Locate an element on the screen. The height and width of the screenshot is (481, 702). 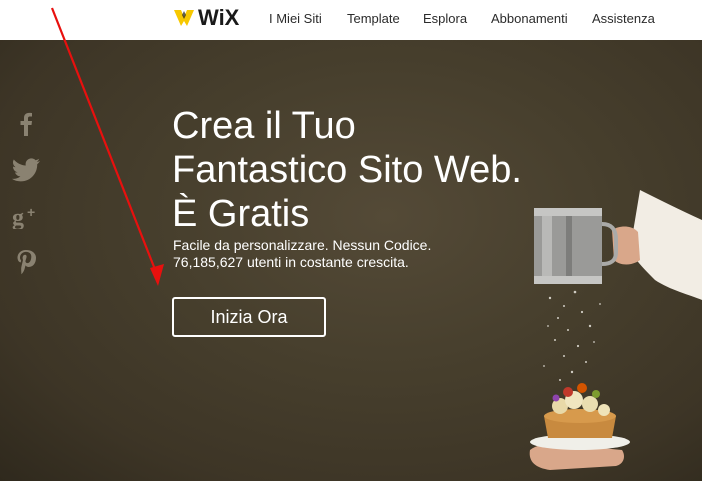
nav-templates: Template is located at coordinates (373, 18).